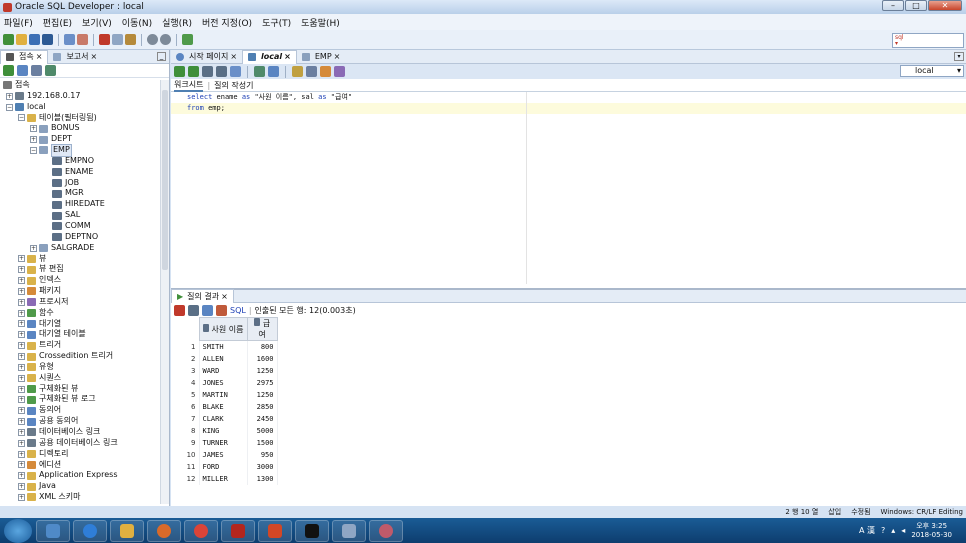 This screenshot has width=966, height=543. I want to click on tab-query-builder: 질의 작성기, so click(233, 85).